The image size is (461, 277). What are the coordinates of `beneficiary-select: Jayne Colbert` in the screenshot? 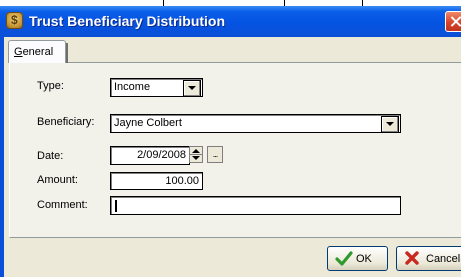 It's located at (255, 123).